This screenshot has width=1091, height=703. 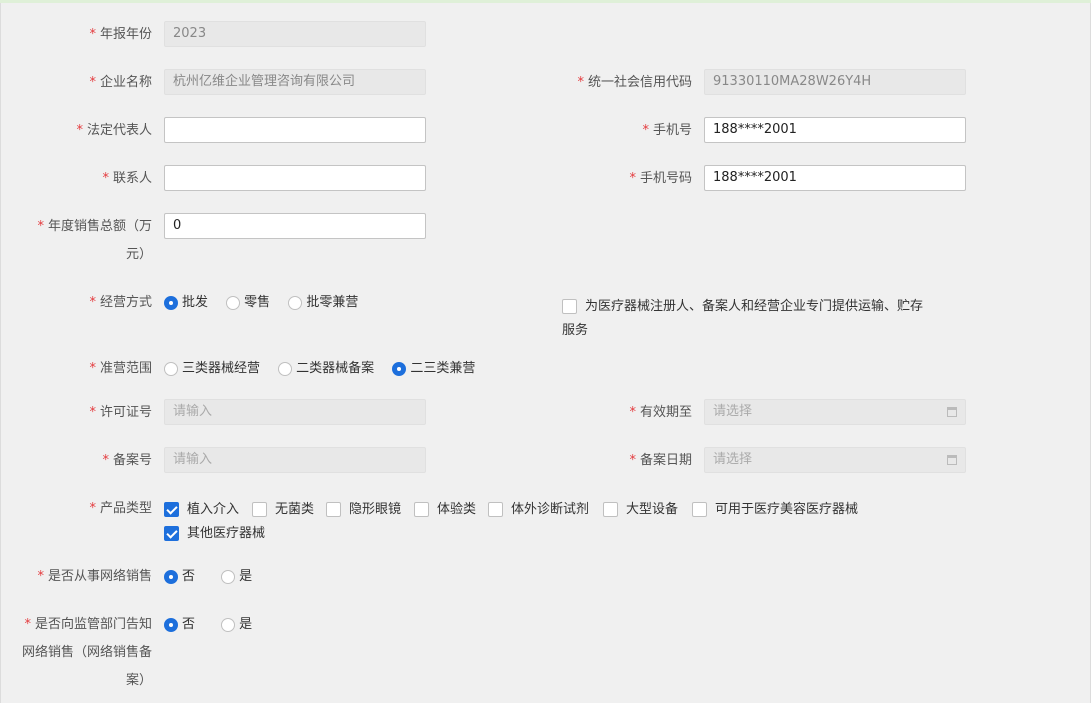 I want to click on business-mode-radio-group: 批发 零售 批零兼营, so click(x=268, y=303).